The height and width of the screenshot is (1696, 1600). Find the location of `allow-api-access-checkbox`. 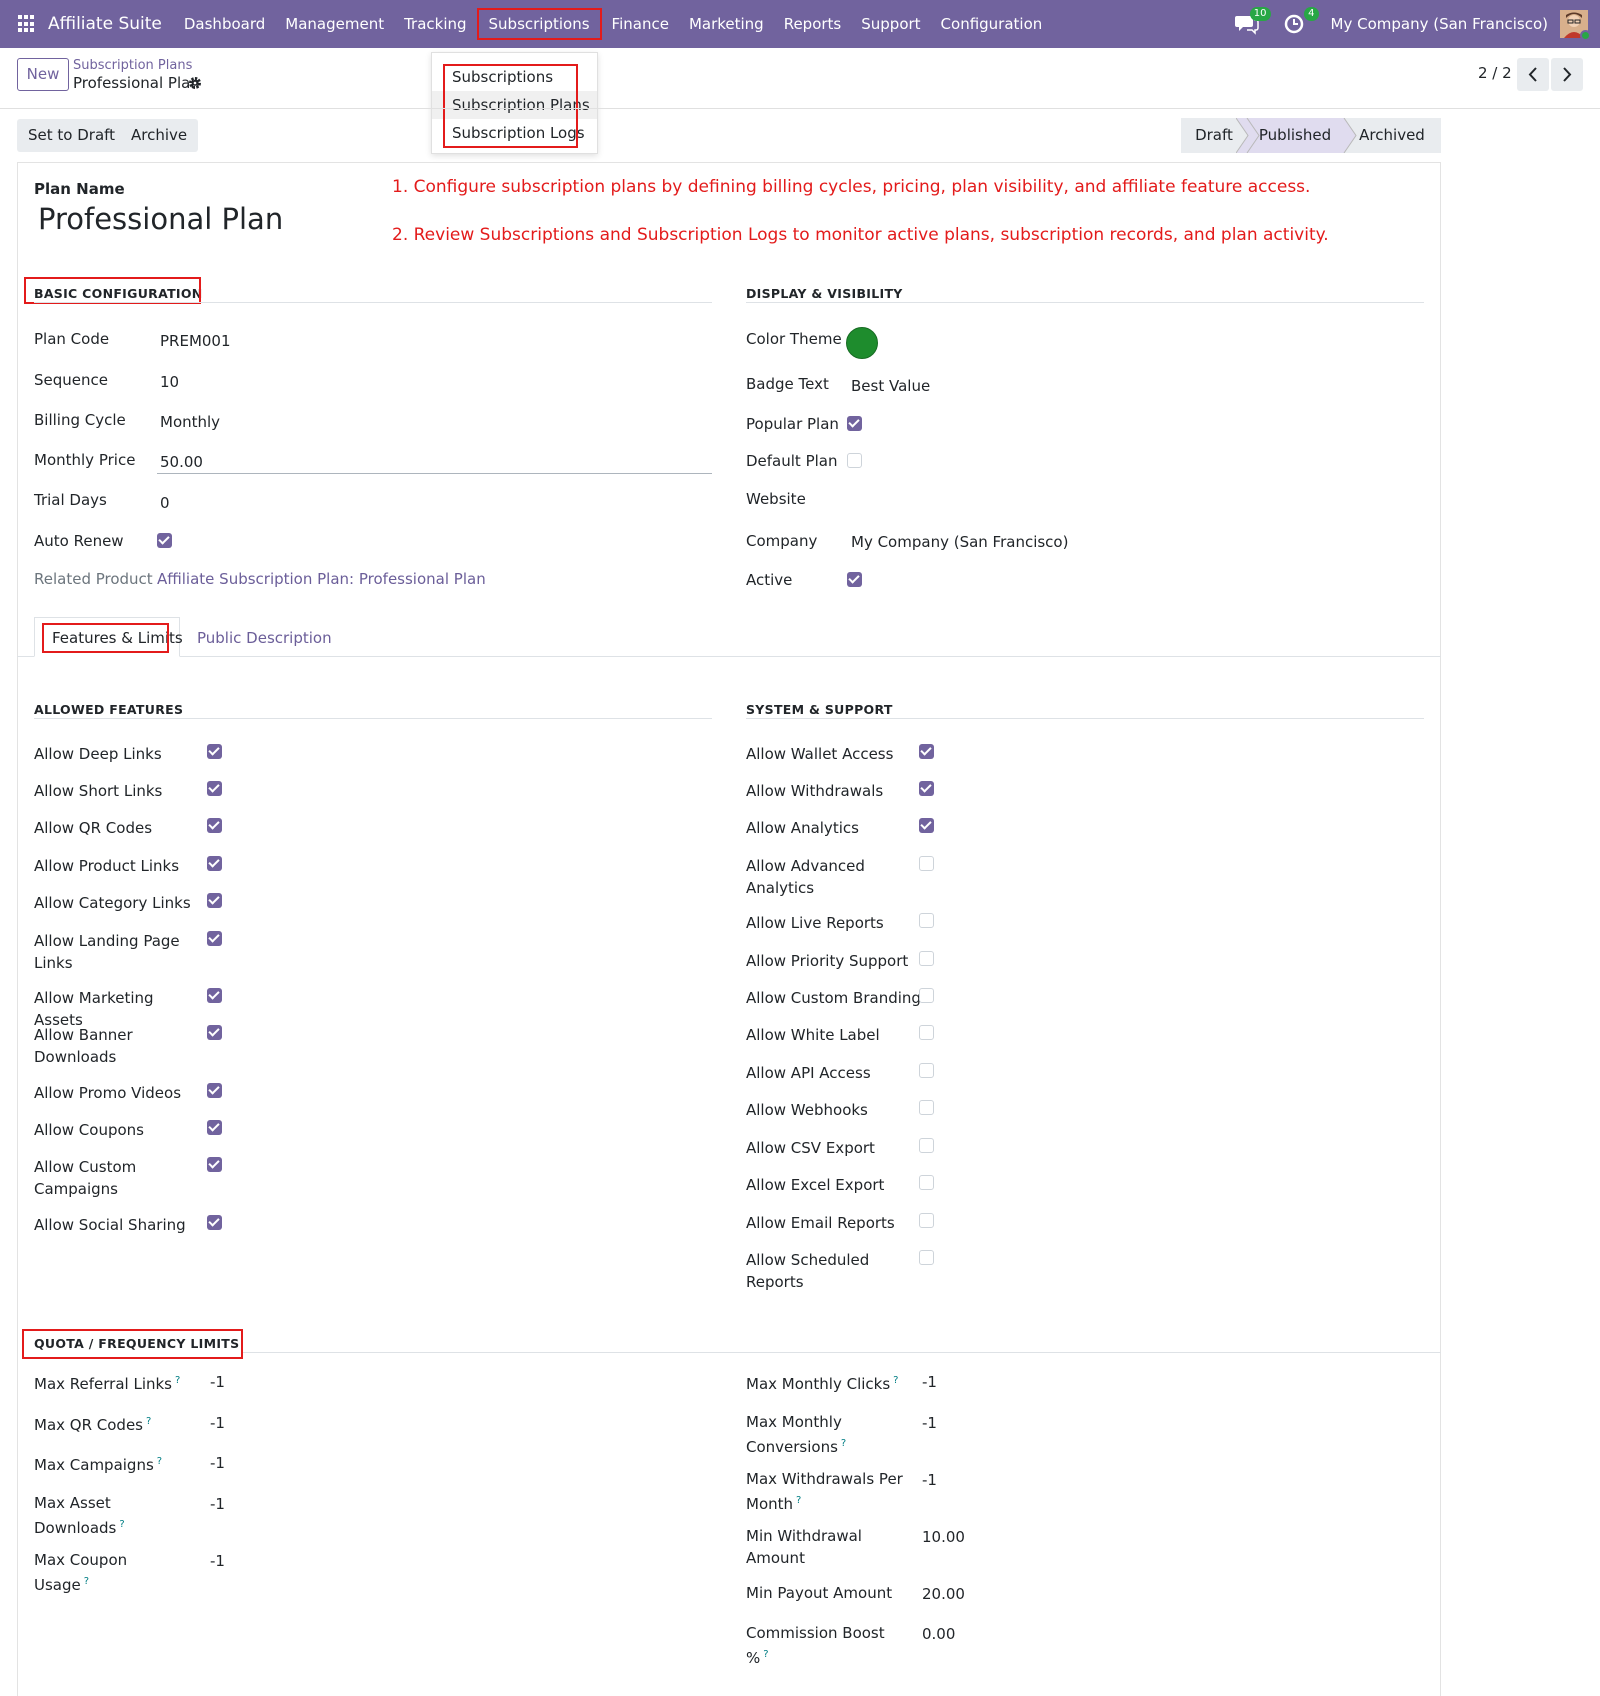

allow-api-access-checkbox is located at coordinates (926, 1070).